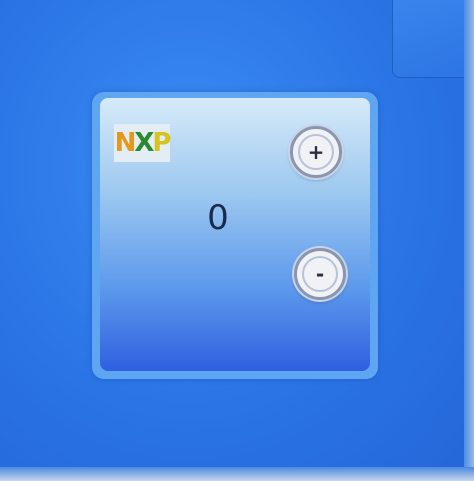 Image resolution: width=474 pixels, height=481 pixels. I want to click on plus-icon: +, so click(316, 152).